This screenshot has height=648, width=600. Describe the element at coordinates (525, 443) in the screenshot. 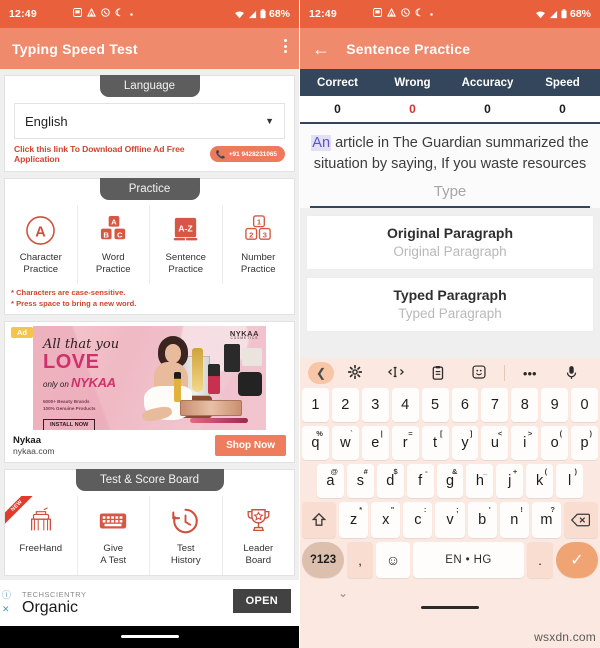

I see `key-i: > i` at that location.